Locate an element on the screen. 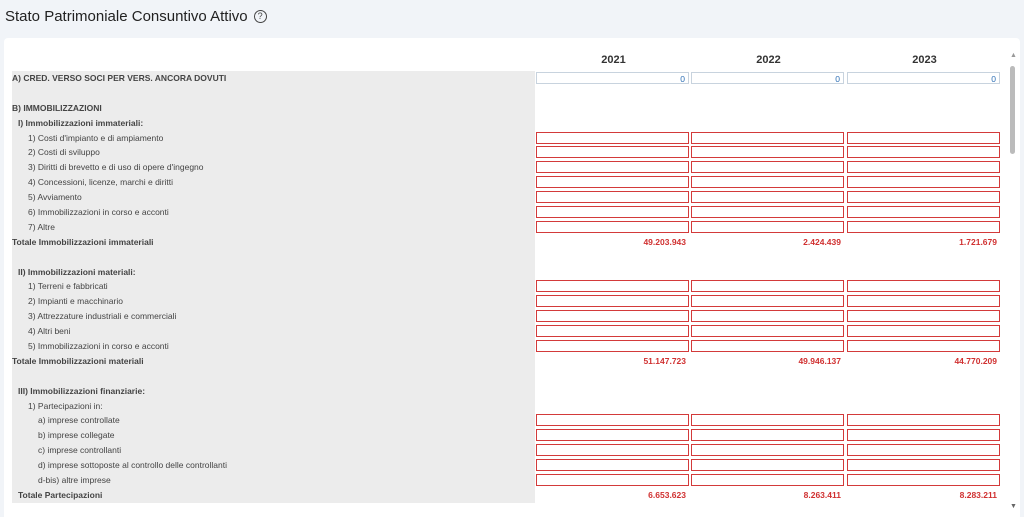 The width and height of the screenshot is (1024, 517). row-label: c) imprese controllanti is located at coordinates (80, 450).